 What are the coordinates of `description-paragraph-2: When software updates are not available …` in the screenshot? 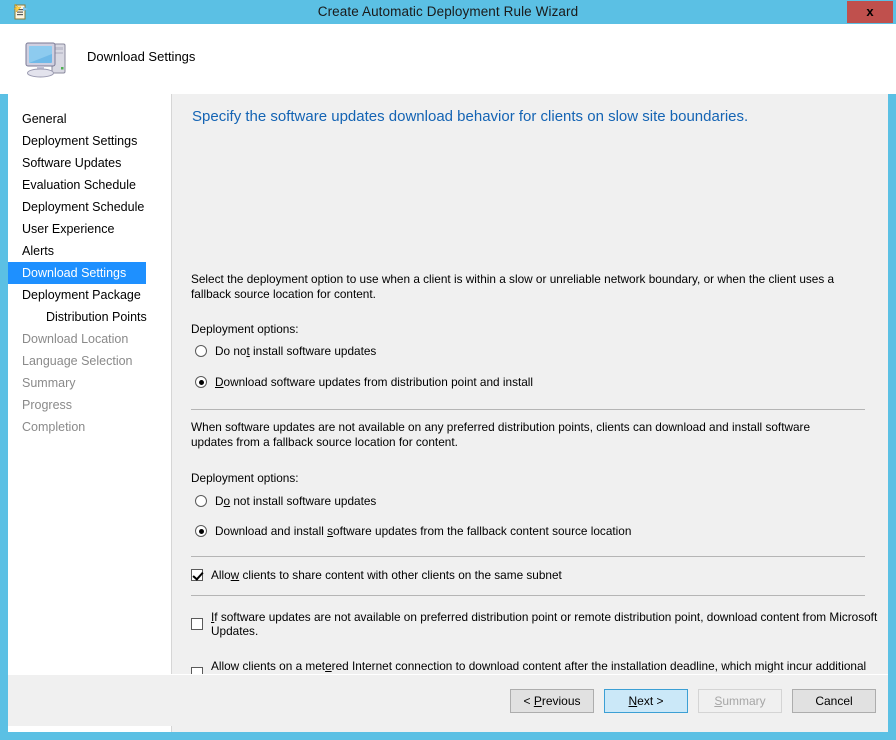 It's located at (501, 434).